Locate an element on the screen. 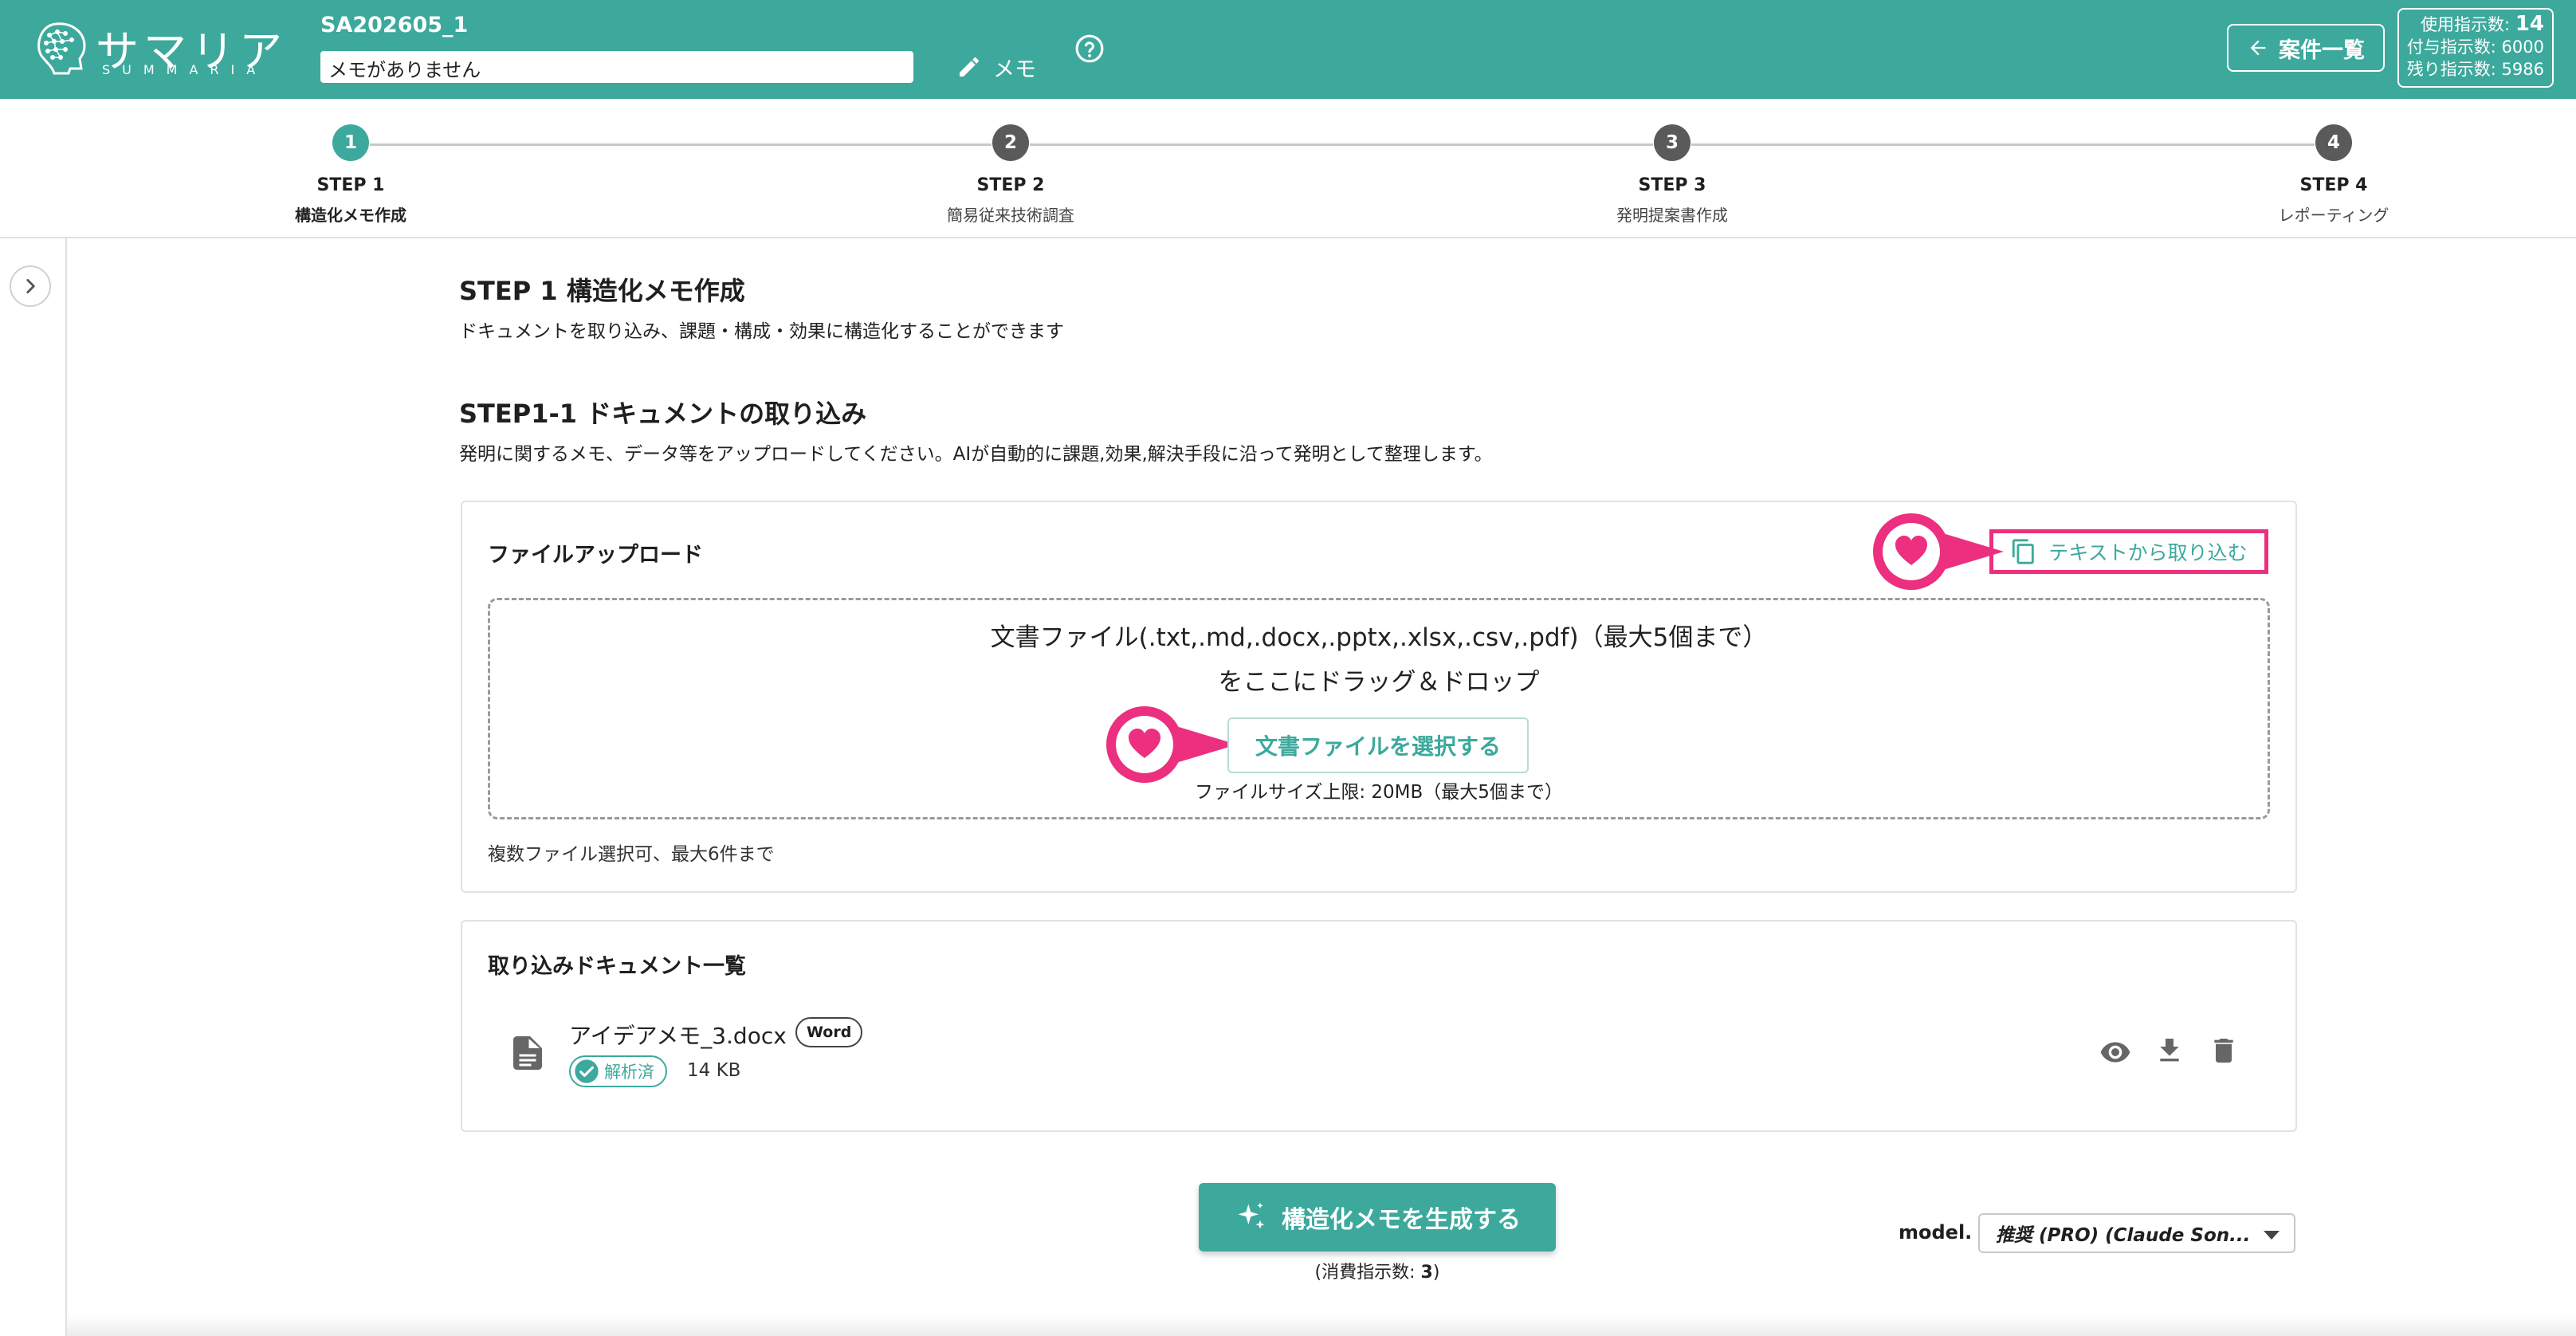 Image resolution: width=2576 pixels, height=1336 pixels. memo-field: メモがありません is located at coordinates (616, 67).